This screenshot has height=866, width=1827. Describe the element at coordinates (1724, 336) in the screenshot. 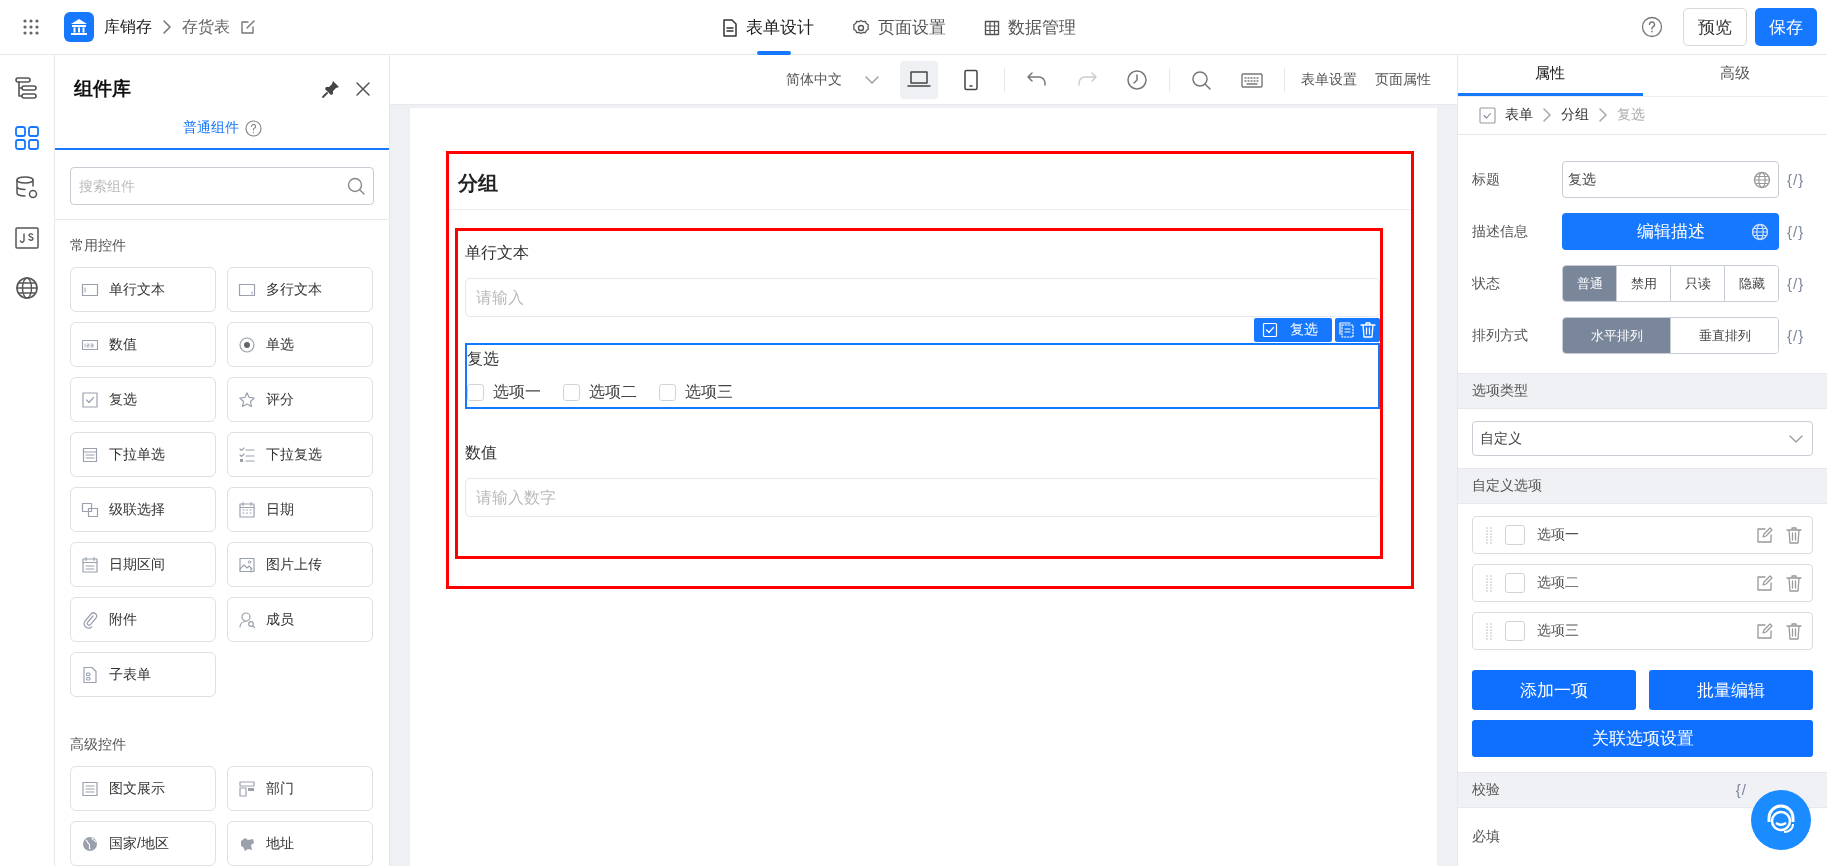

I see `segment-button: 垂直排列` at that location.